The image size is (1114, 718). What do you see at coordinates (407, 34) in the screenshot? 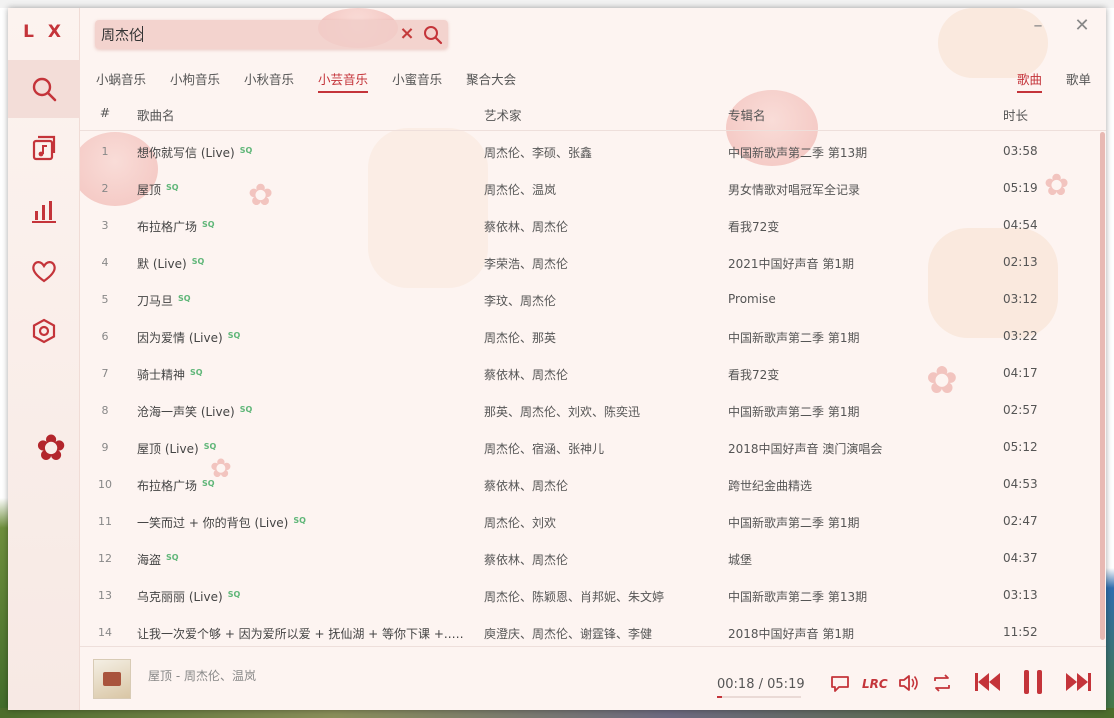
I see `clear-icon: ×` at bounding box center [407, 34].